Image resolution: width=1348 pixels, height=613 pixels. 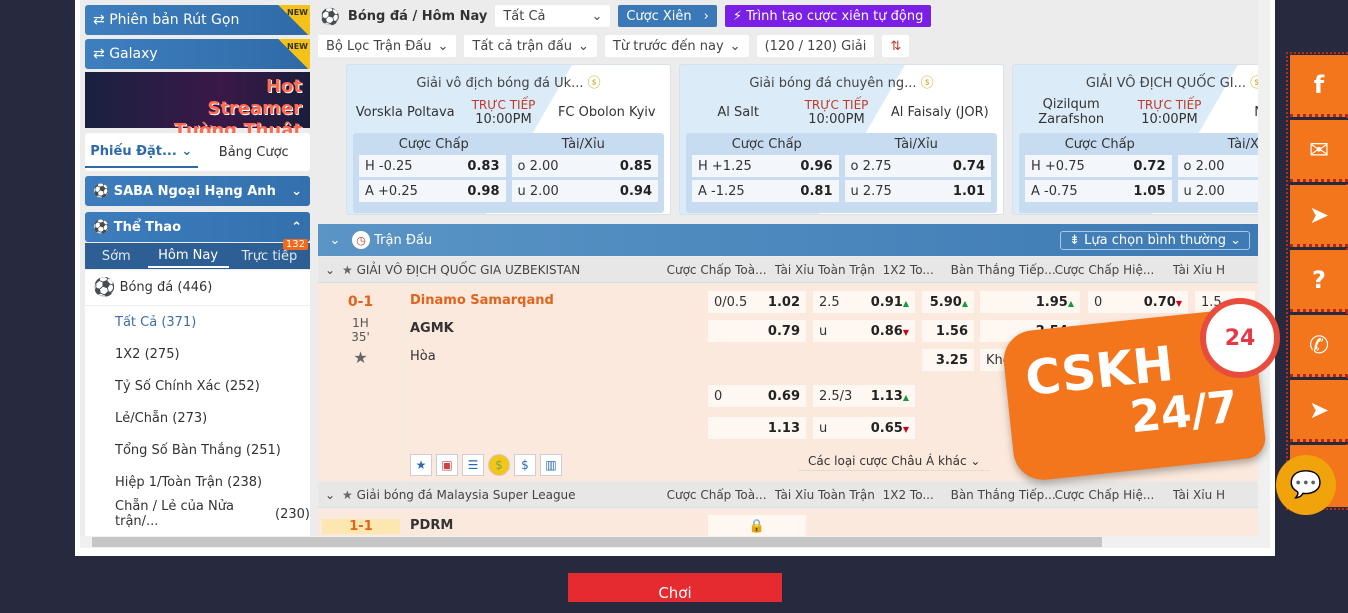 What do you see at coordinates (917, 191) in the screenshot?
I see `odds-cell: u 2.75 1.01` at bounding box center [917, 191].